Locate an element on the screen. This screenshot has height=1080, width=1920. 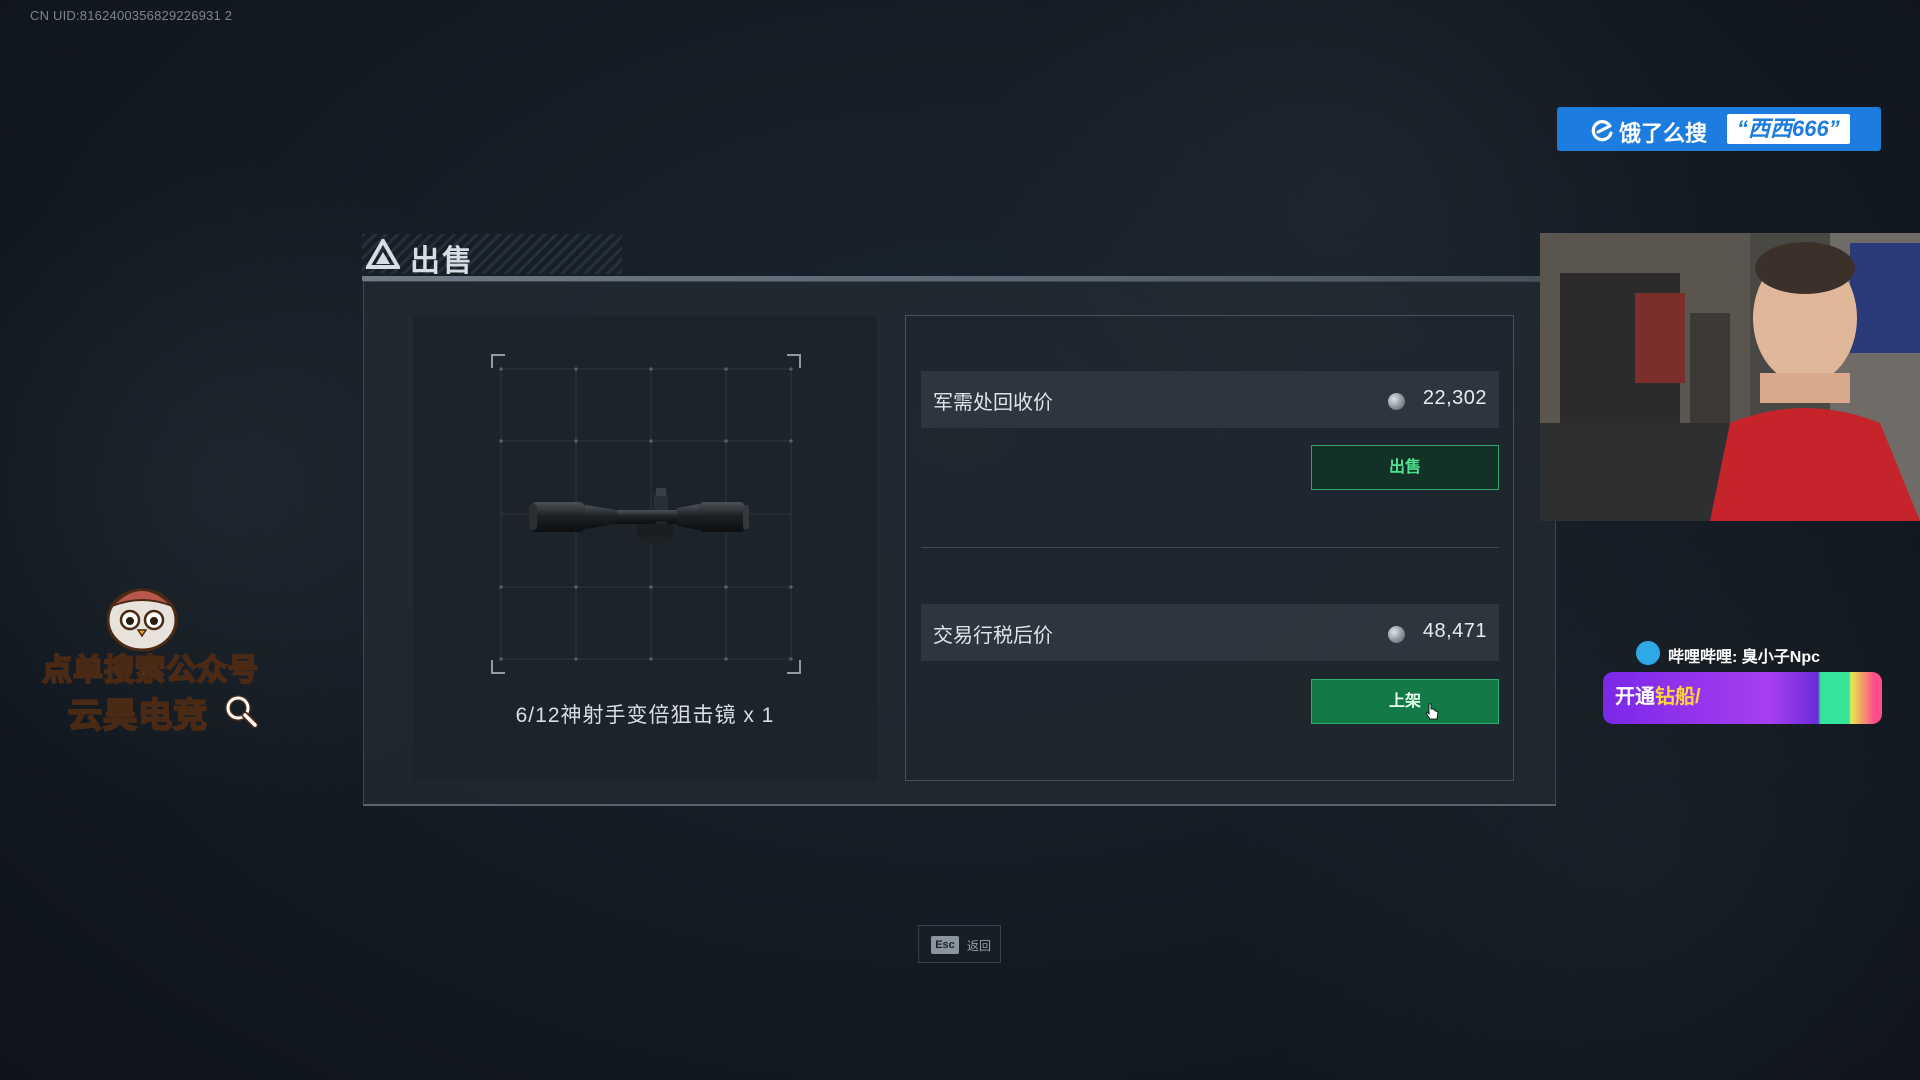
bilibili-icon is located at coordinates (1648, 653).